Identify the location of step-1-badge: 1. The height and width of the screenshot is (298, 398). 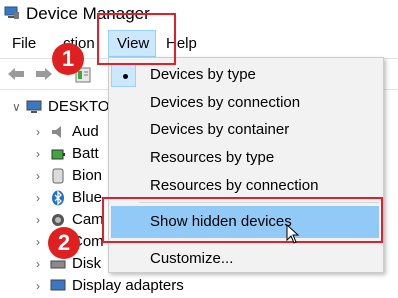
(68, 59).